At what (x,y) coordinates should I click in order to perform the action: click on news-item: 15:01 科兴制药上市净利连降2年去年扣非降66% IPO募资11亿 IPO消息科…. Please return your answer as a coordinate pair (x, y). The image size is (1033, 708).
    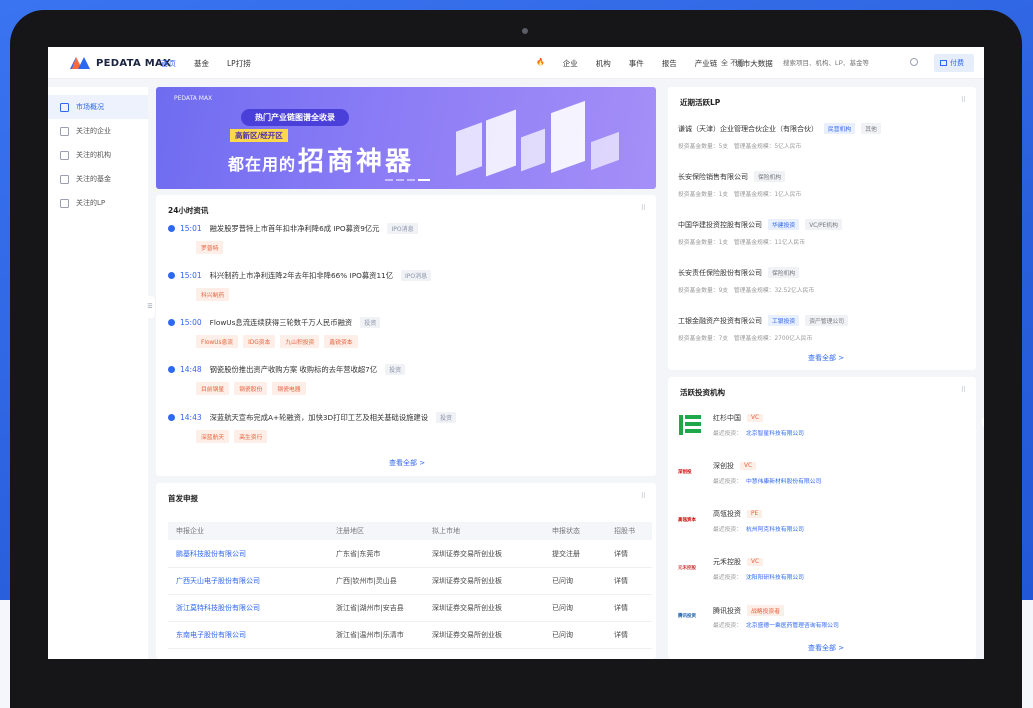
    Looking at the image, I should click on (300, 285).